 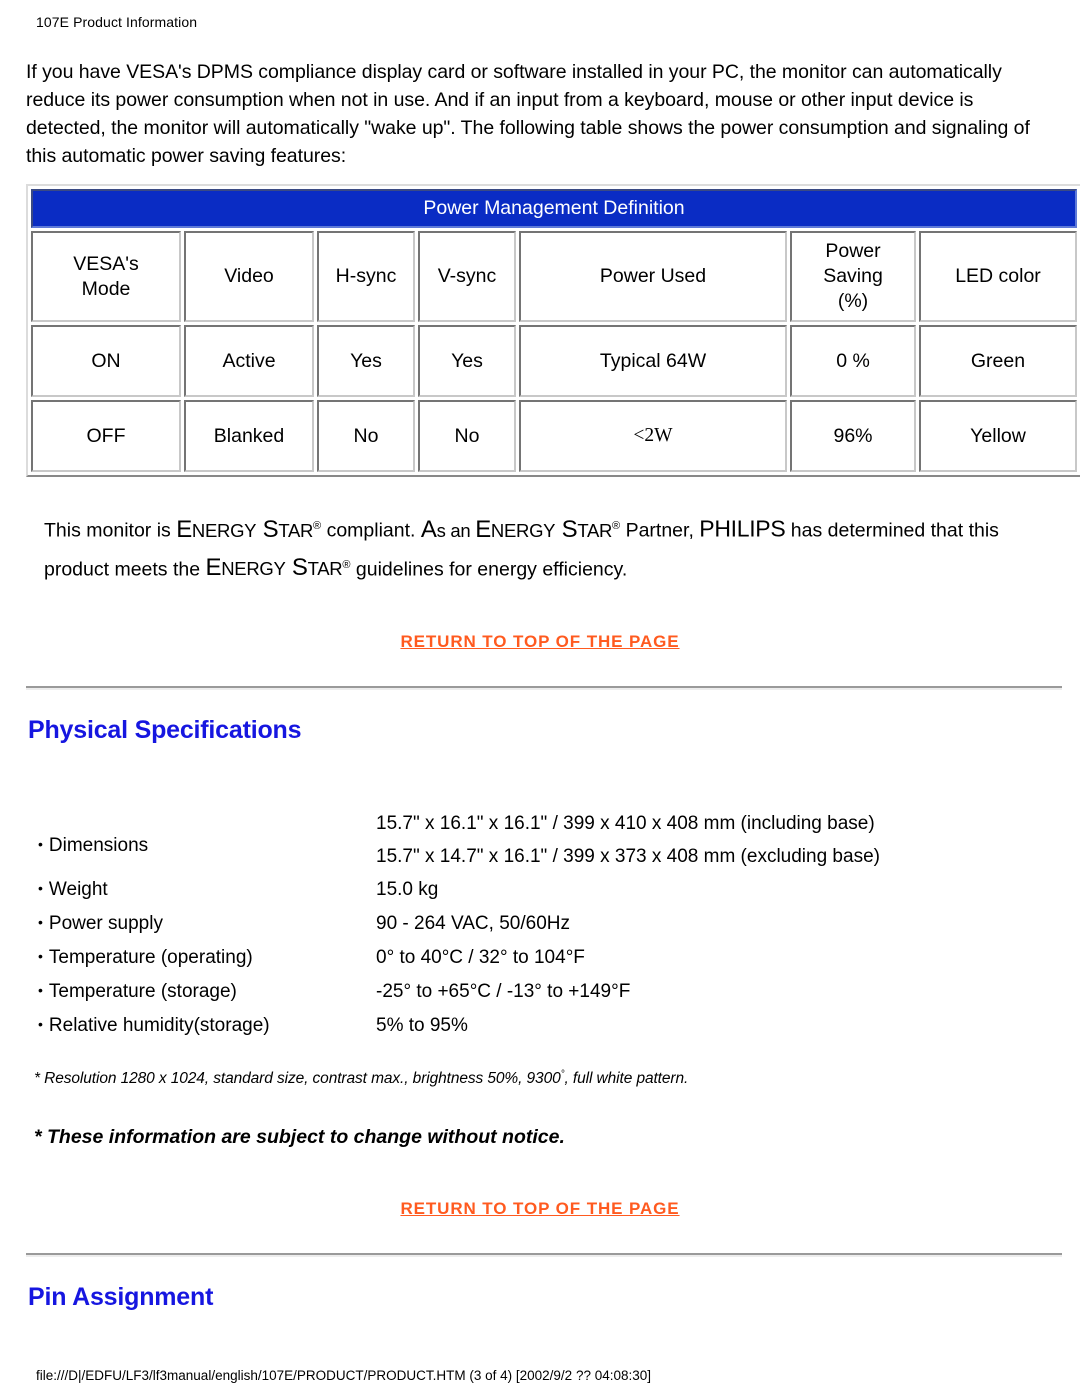 I want to click on column-header-hsync: H-sync, so click(x=366, y=276).